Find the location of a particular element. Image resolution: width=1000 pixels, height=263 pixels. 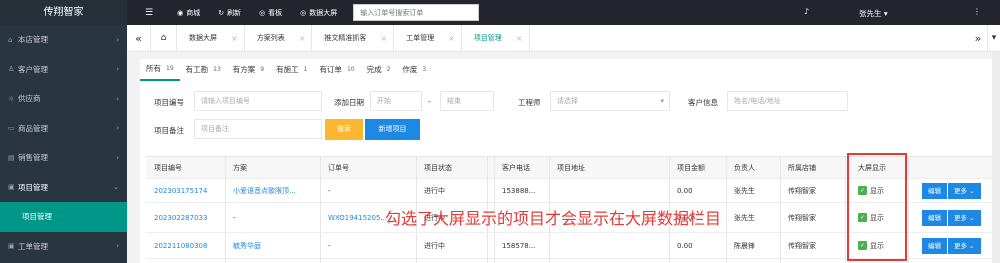

tab-scroll-left-icon: « is located at coordinates (139, 38).